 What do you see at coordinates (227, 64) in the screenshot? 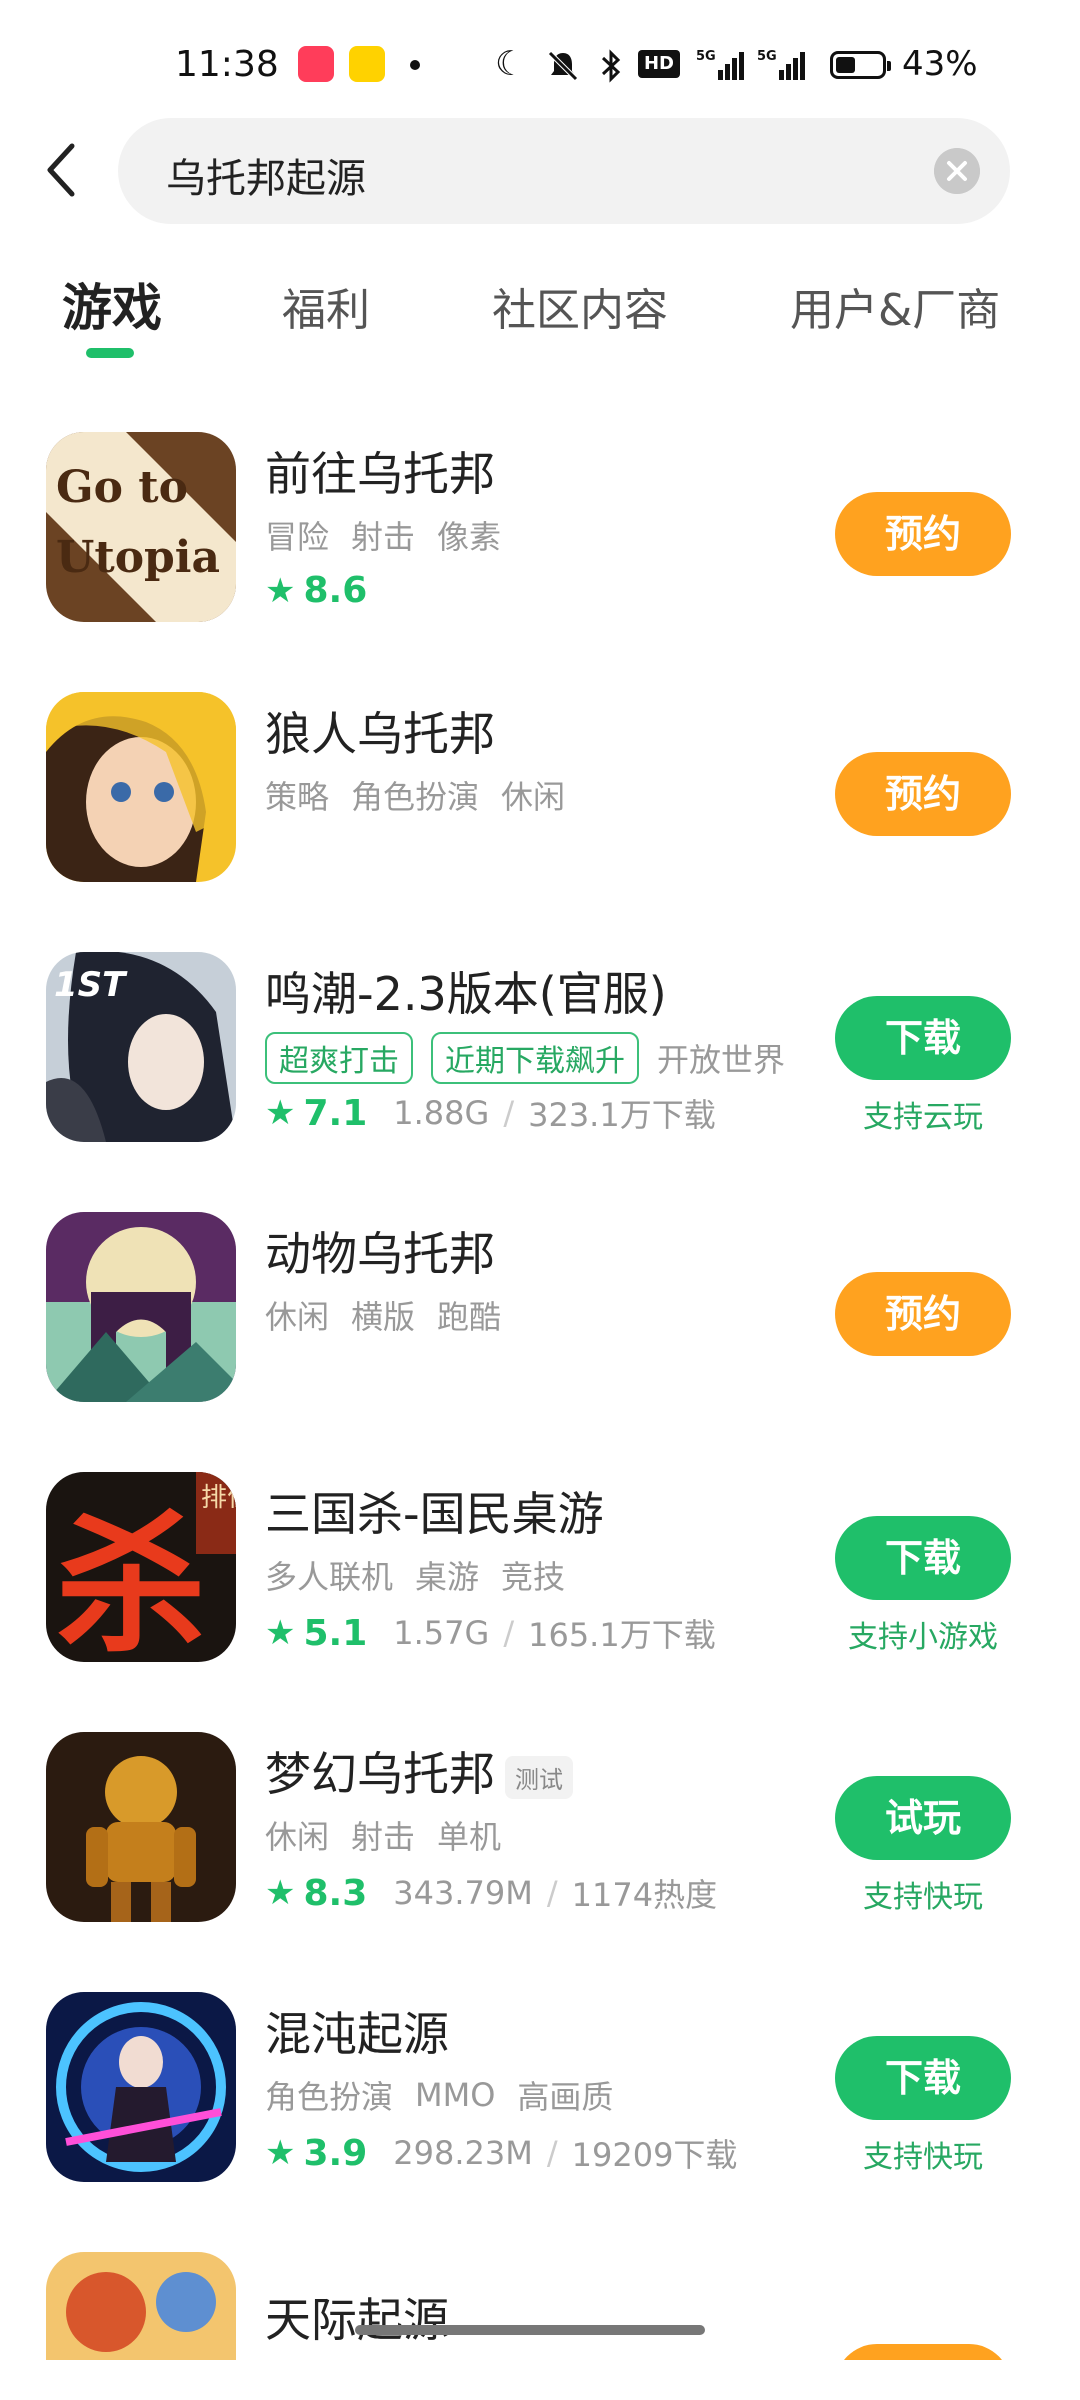
I see `status-time: 11:38` at bounding box center [227, 64].